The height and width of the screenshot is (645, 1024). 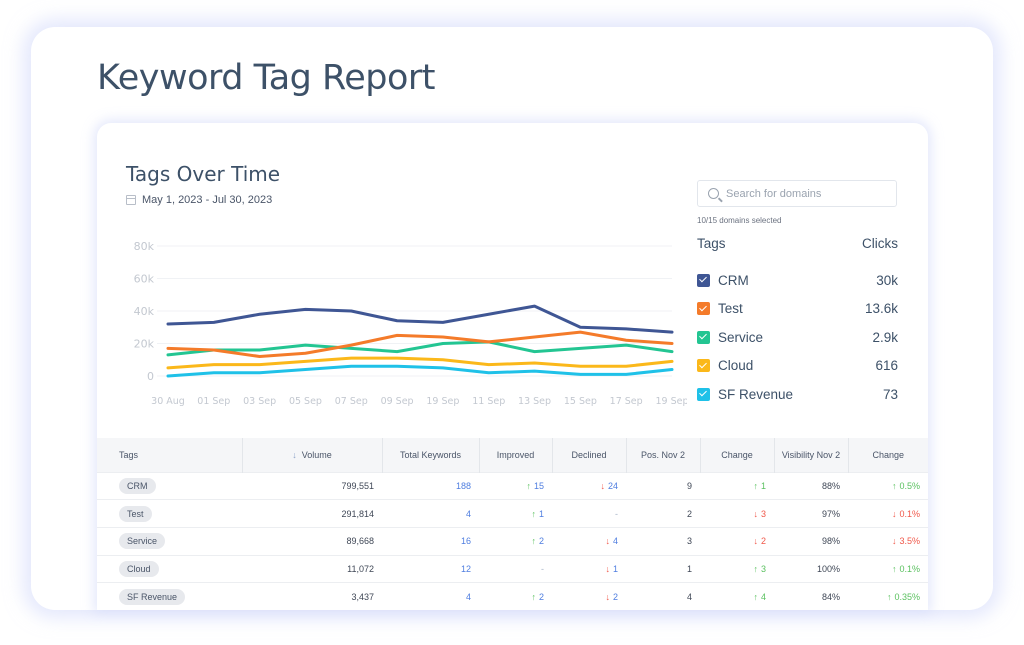 I want to click on cell-volume: 291,814, so click(x=312, y=513).